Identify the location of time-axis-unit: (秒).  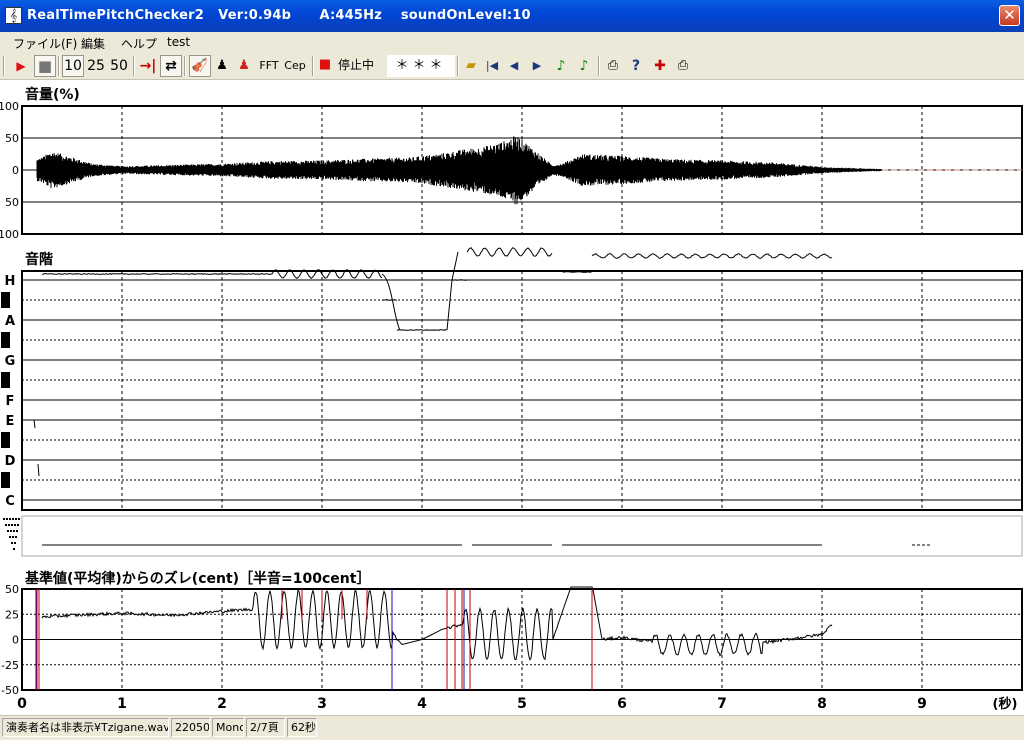
(1005, 704).